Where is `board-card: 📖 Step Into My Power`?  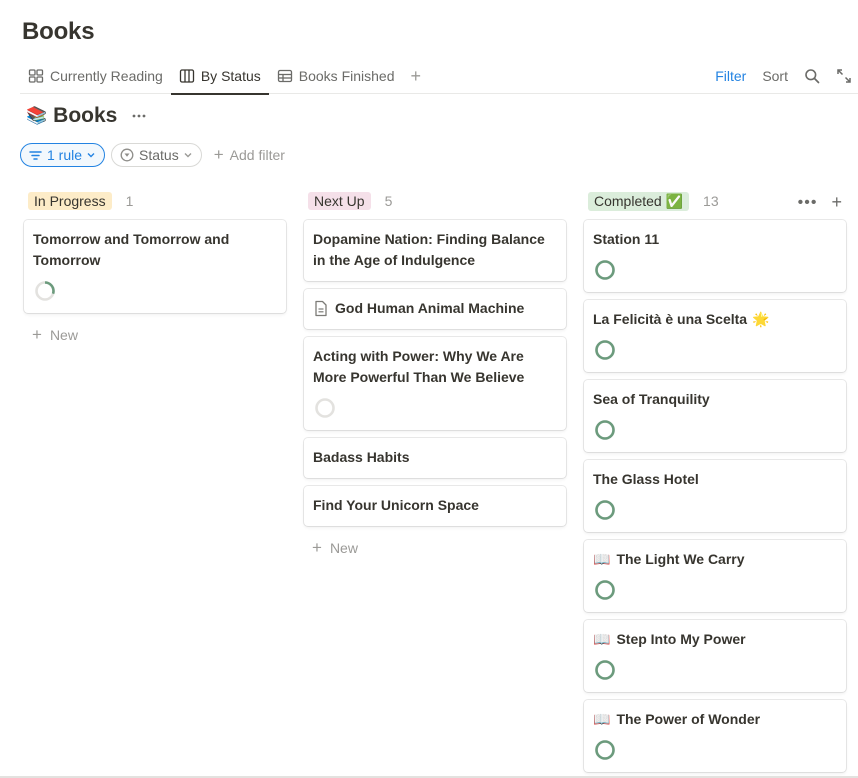
board-card: 📖 Step Into My Power is located at coordinates (715, 656).